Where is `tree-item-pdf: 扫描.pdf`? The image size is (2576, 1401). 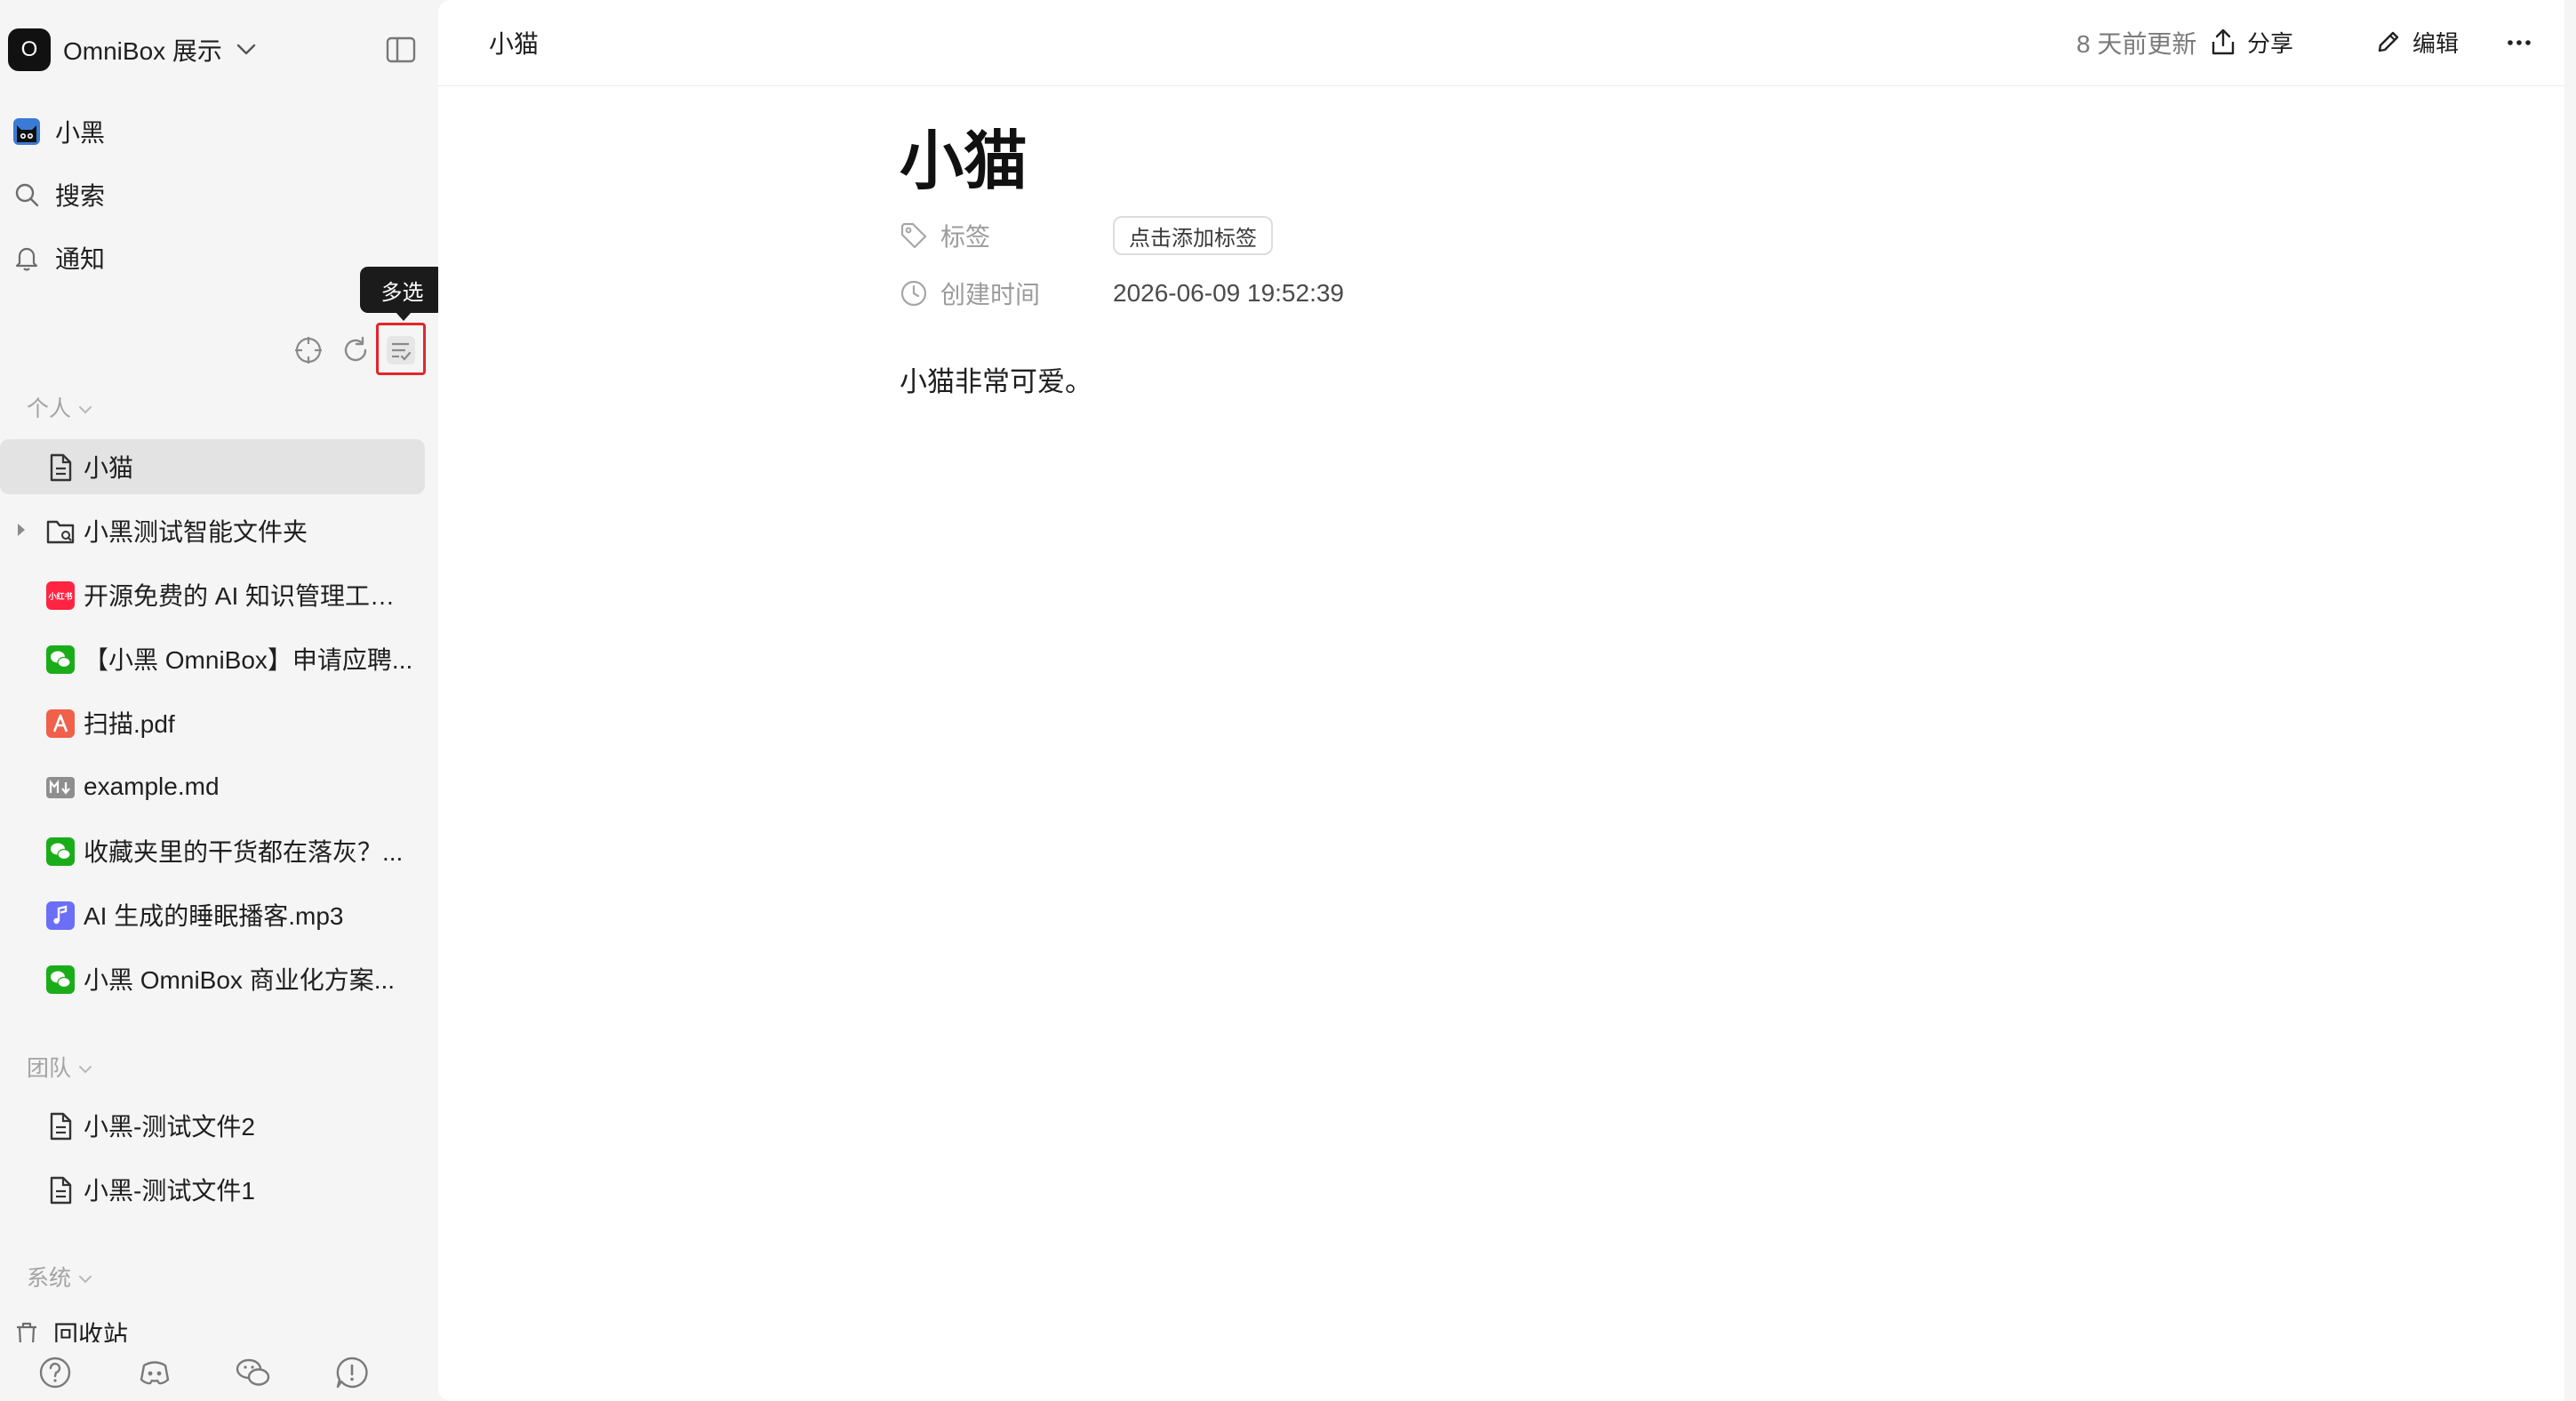
tree-item-pdf: 扫描.pdf is located at coordinates (212, 722).